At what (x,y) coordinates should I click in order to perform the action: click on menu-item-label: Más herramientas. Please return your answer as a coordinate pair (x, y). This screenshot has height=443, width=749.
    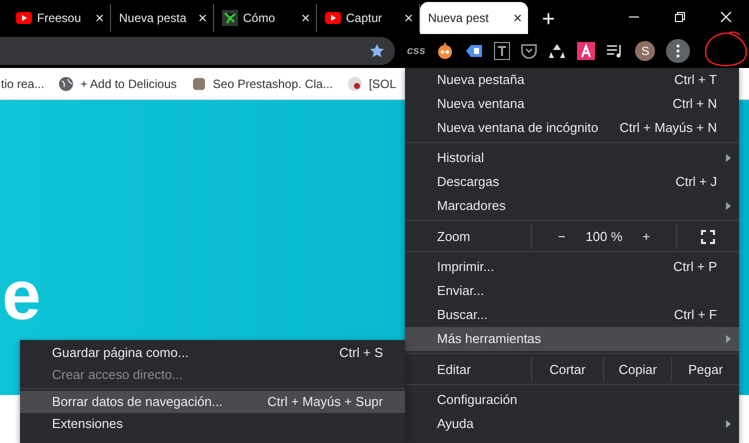
    Looking at the image, I should click on (489, 339).